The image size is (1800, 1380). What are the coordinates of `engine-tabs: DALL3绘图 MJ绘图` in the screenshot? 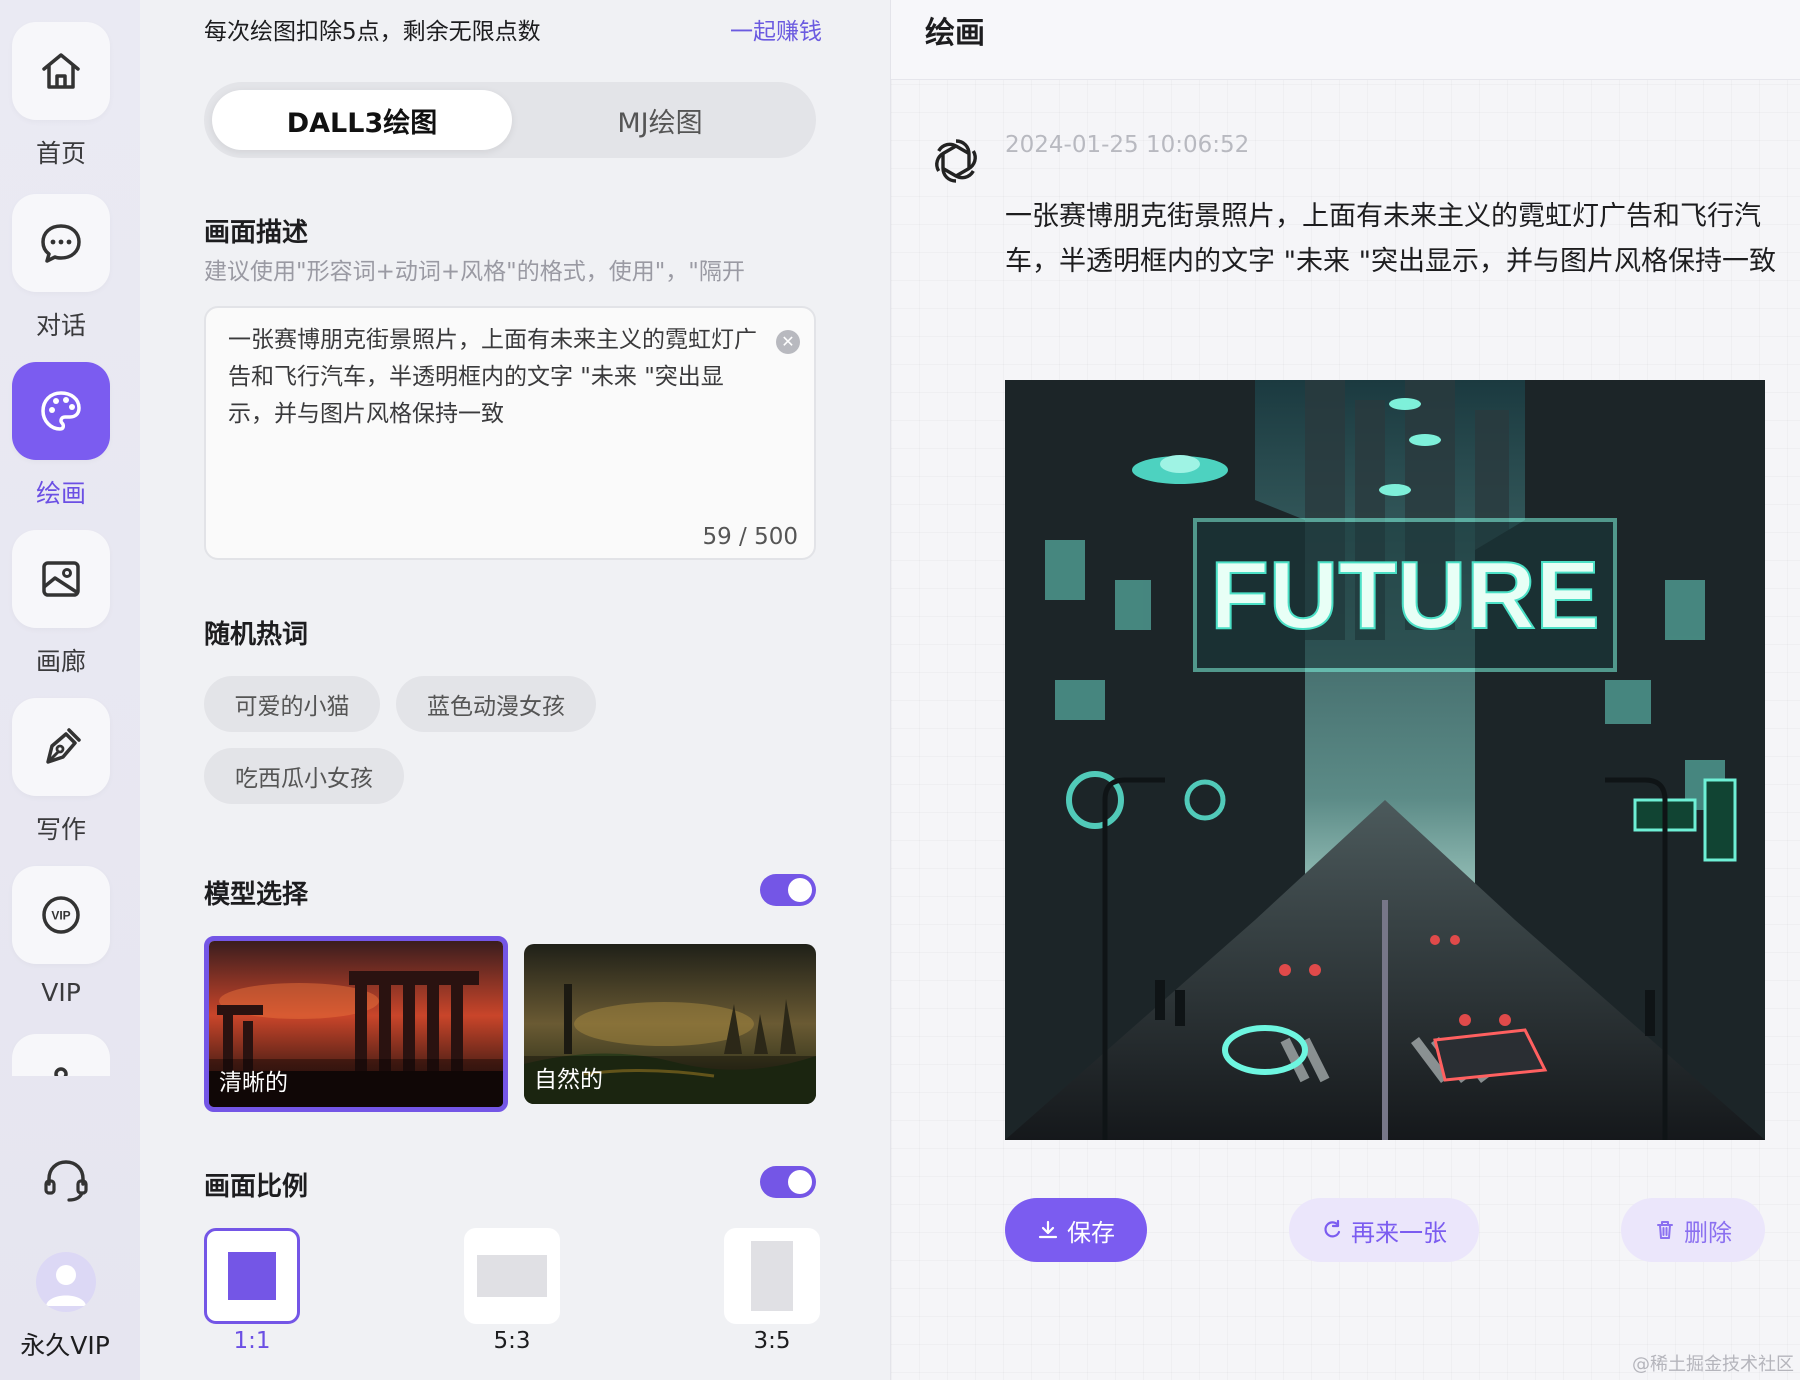 It's located at (510, 120).